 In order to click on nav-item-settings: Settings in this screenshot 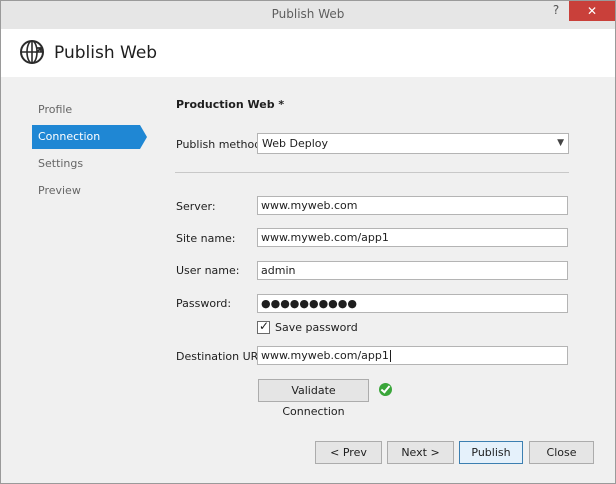, I will do `click(86, 164)`.